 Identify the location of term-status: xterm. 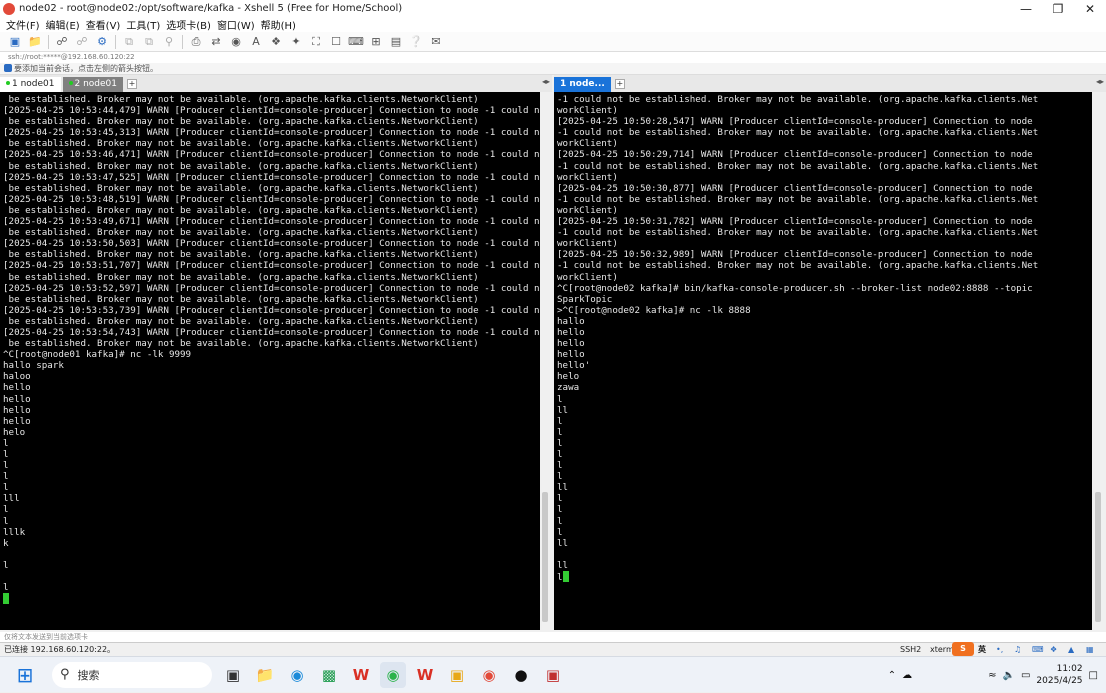
(942, 649).